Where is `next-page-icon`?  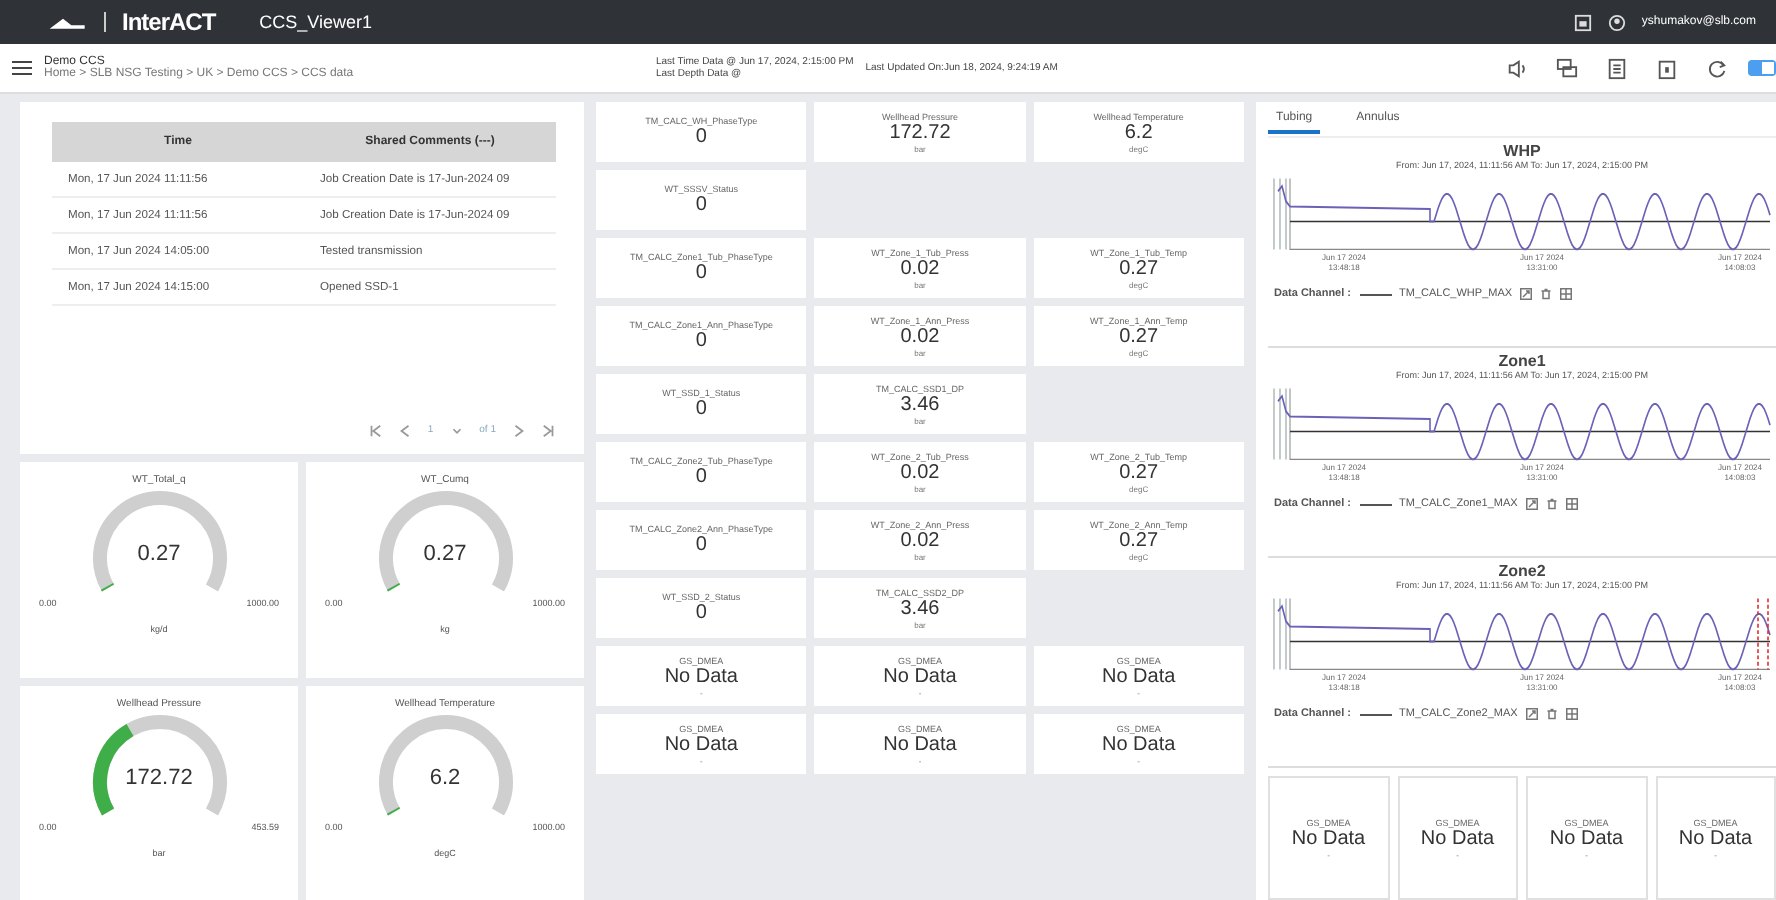 next-page-icon is located at coordinates (519, 430).